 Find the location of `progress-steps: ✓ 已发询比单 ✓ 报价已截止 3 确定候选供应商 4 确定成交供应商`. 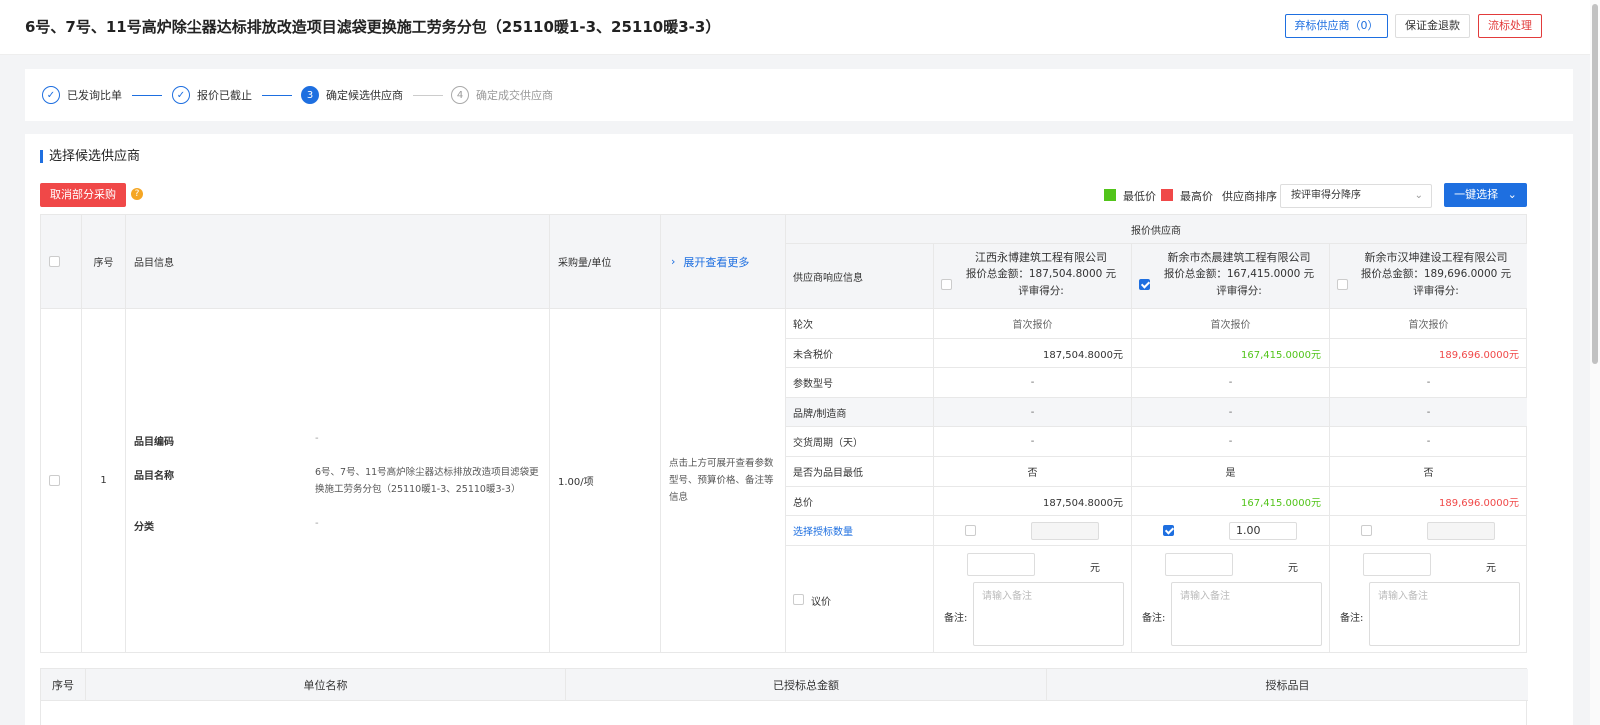

progress-steps: ✓ 已发询比单 ✓ 报价已截止 3 确定候选供应商 4 确定成交供应商 is located at coordinates (799, 95).